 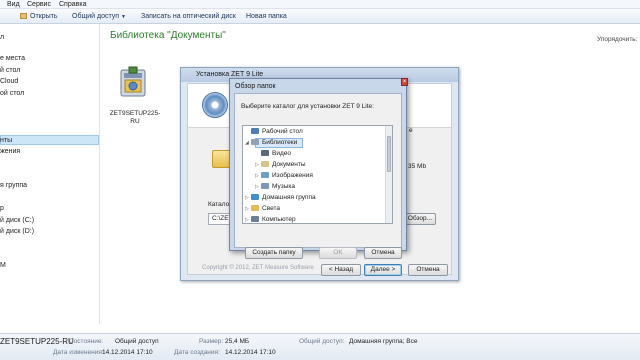 What do you see at coordinates (322, 341) in the screenshot?
I see `shared-label: Общий доступ:` at bounding box center [322, 341].